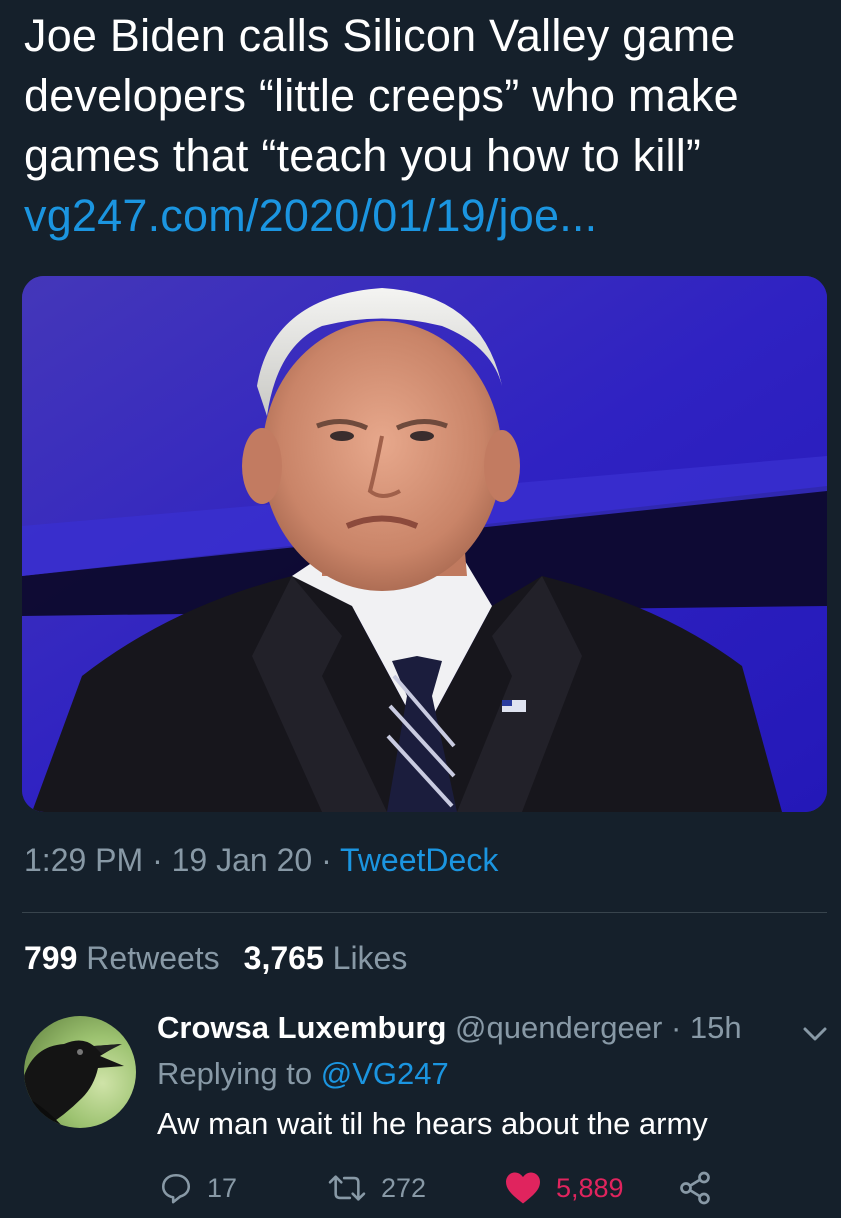  What do you see at coordinates (523, 1188) in the screenshot?
I see `heart-icon` at bounding box center [523, 1188].